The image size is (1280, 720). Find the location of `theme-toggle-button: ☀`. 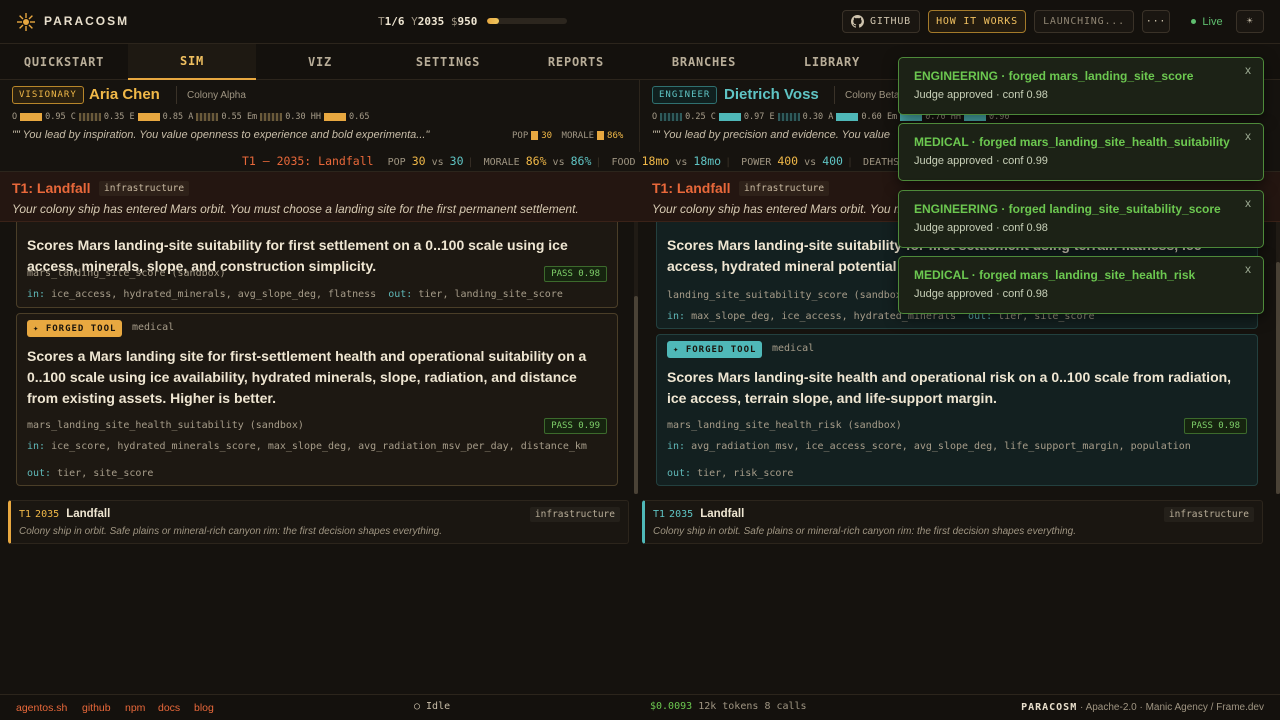

theme-toggle-button: ☀ is located at coordinates (1250, 21).